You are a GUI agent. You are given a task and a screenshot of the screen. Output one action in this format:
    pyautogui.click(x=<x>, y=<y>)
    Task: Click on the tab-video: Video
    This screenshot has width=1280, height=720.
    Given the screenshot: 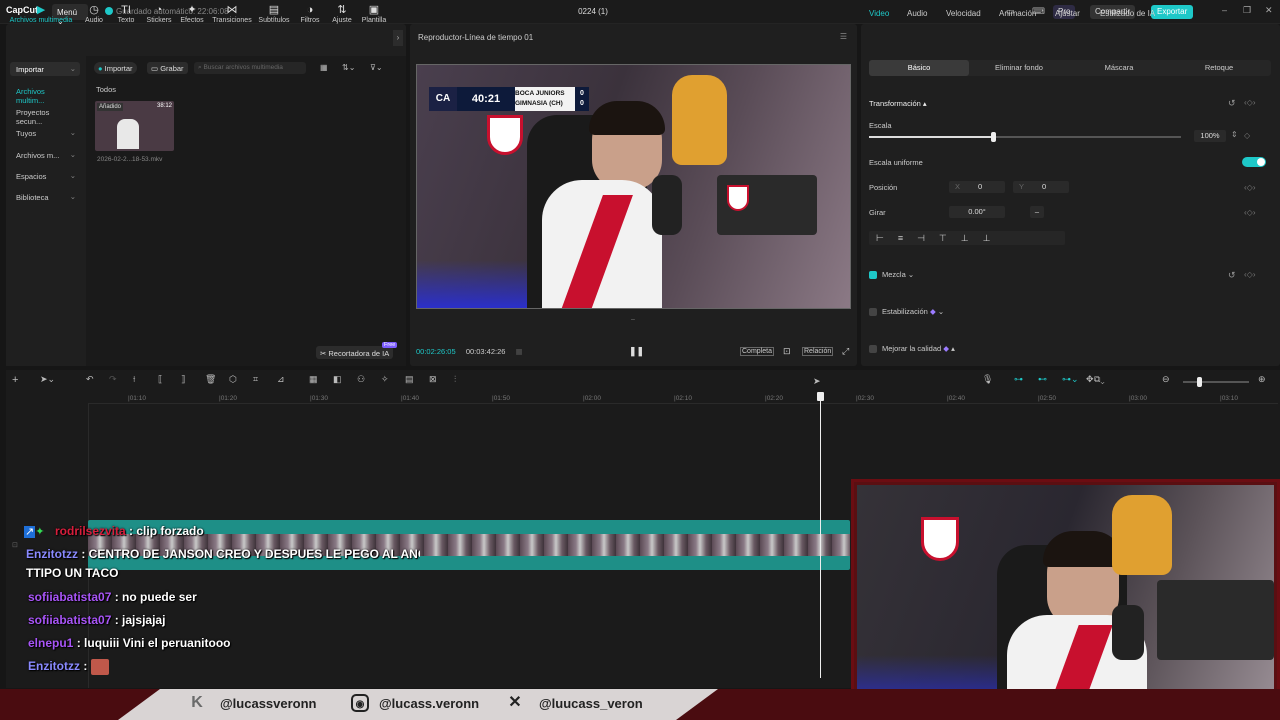 What is the action you would take?
    pyautogui.click(x=879, y=13)
    